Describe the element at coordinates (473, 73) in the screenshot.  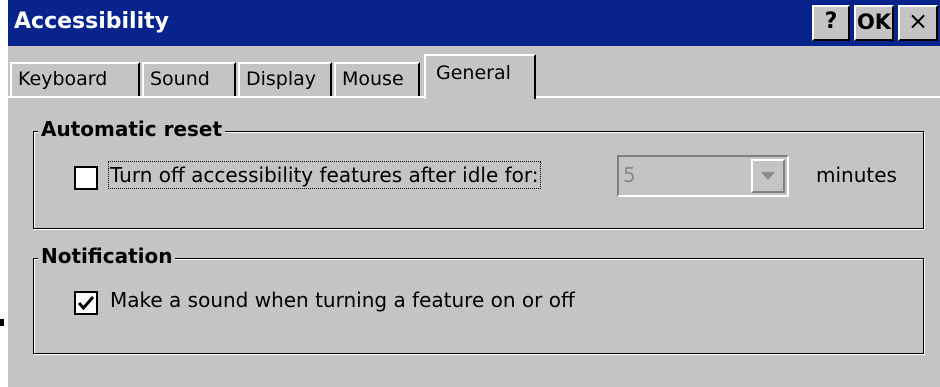
I see `tab-general-label: General` at that location.